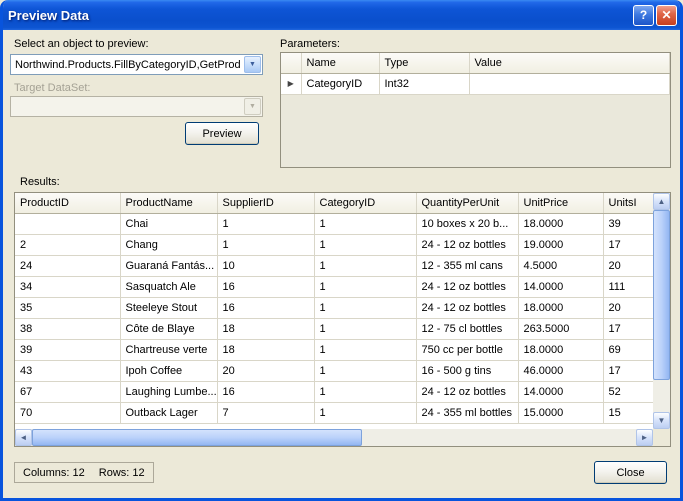 The image size is (683, 501). Describe the element at coordinates (68, 287) in the screenshot. I see `result-cell: 34` at that location.